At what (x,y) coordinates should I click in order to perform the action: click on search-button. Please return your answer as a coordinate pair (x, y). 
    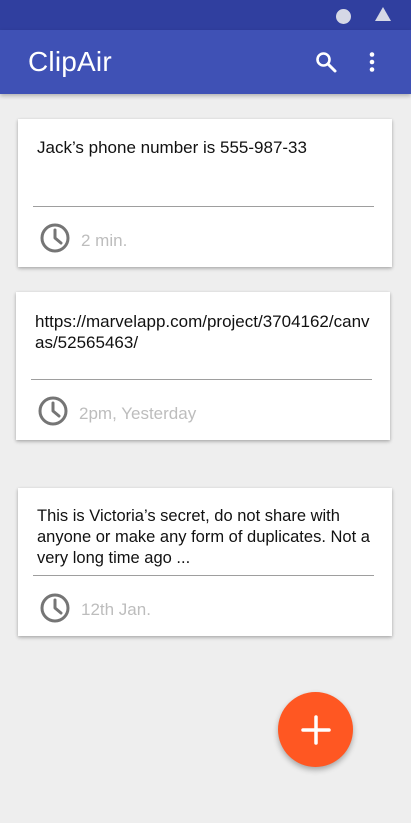
    Looking at the image, I should click on (326, 62).